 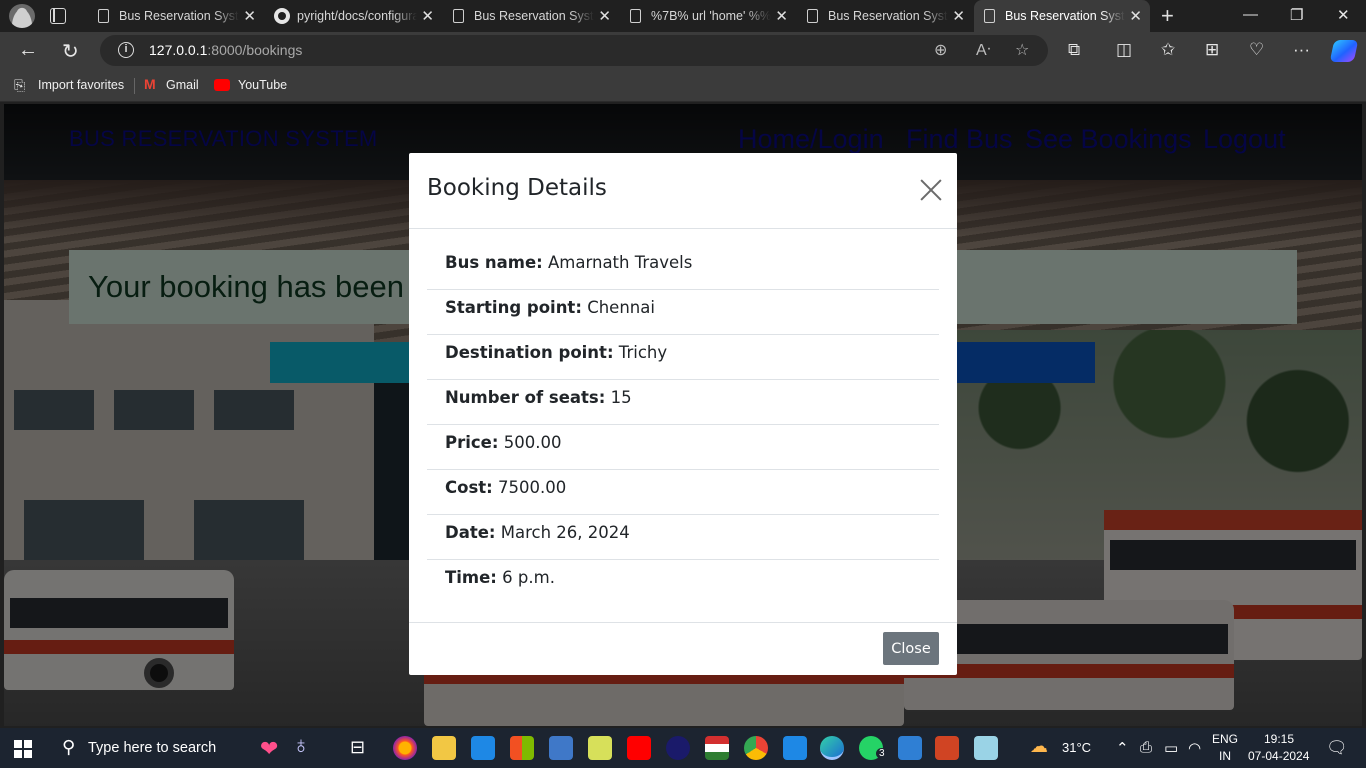 I want to click on favorite-gmail: Gmail, so click(x=182, y=85).